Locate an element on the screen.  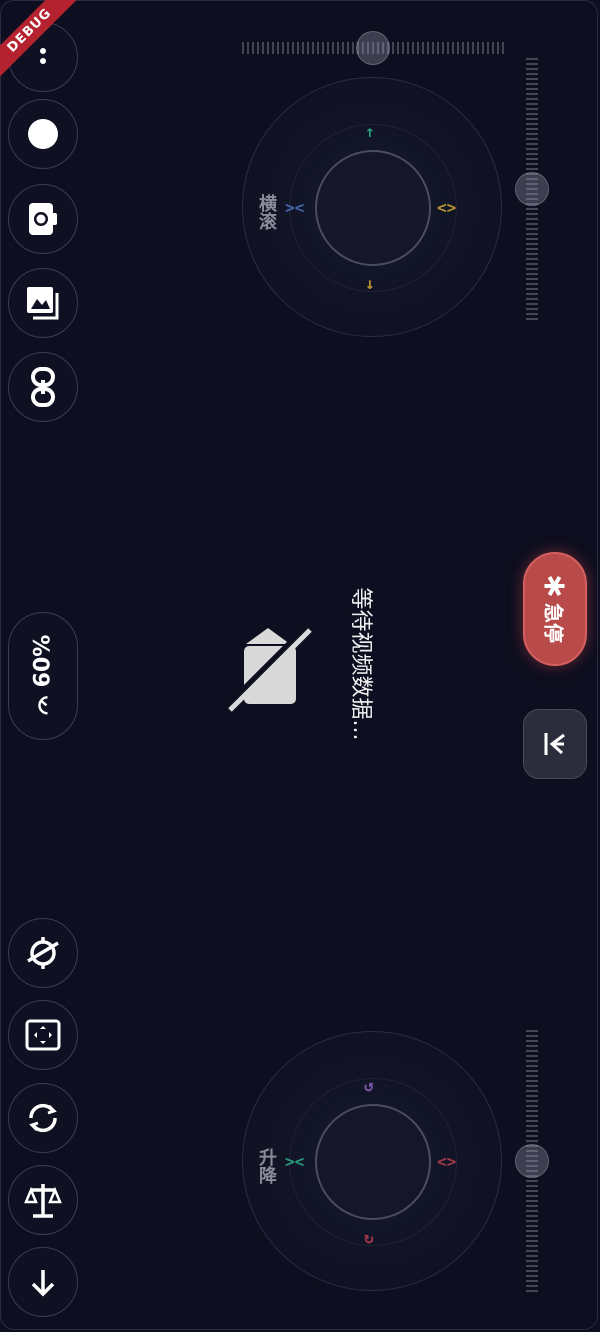
pitch-slider-thumb is located at coordinates (532, 189).